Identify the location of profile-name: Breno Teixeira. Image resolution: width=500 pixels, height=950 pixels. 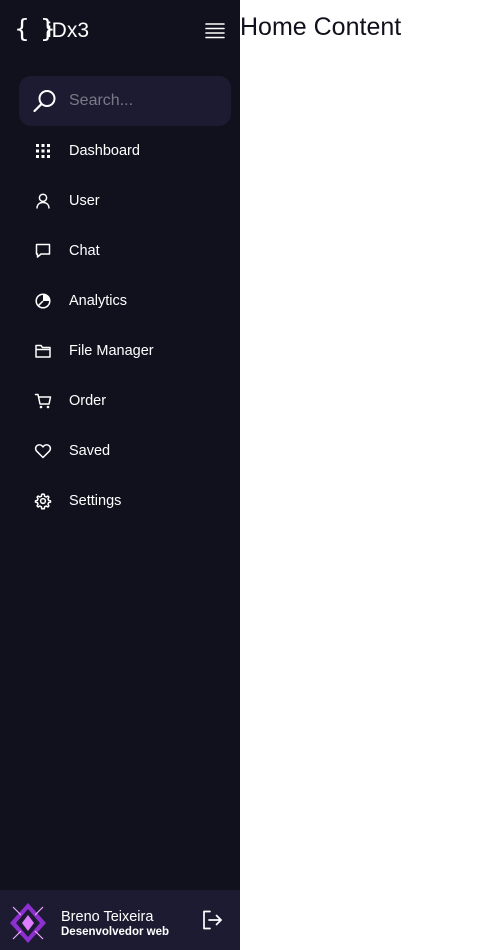
(107, 917).